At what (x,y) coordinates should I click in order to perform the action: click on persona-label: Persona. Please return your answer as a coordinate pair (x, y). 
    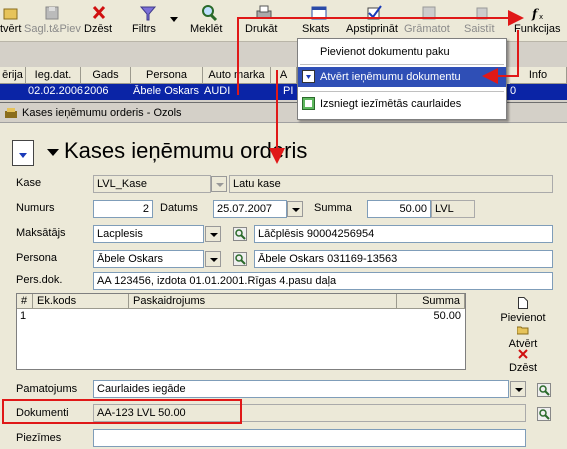
    Looking at the image, I should click on (36, 258).